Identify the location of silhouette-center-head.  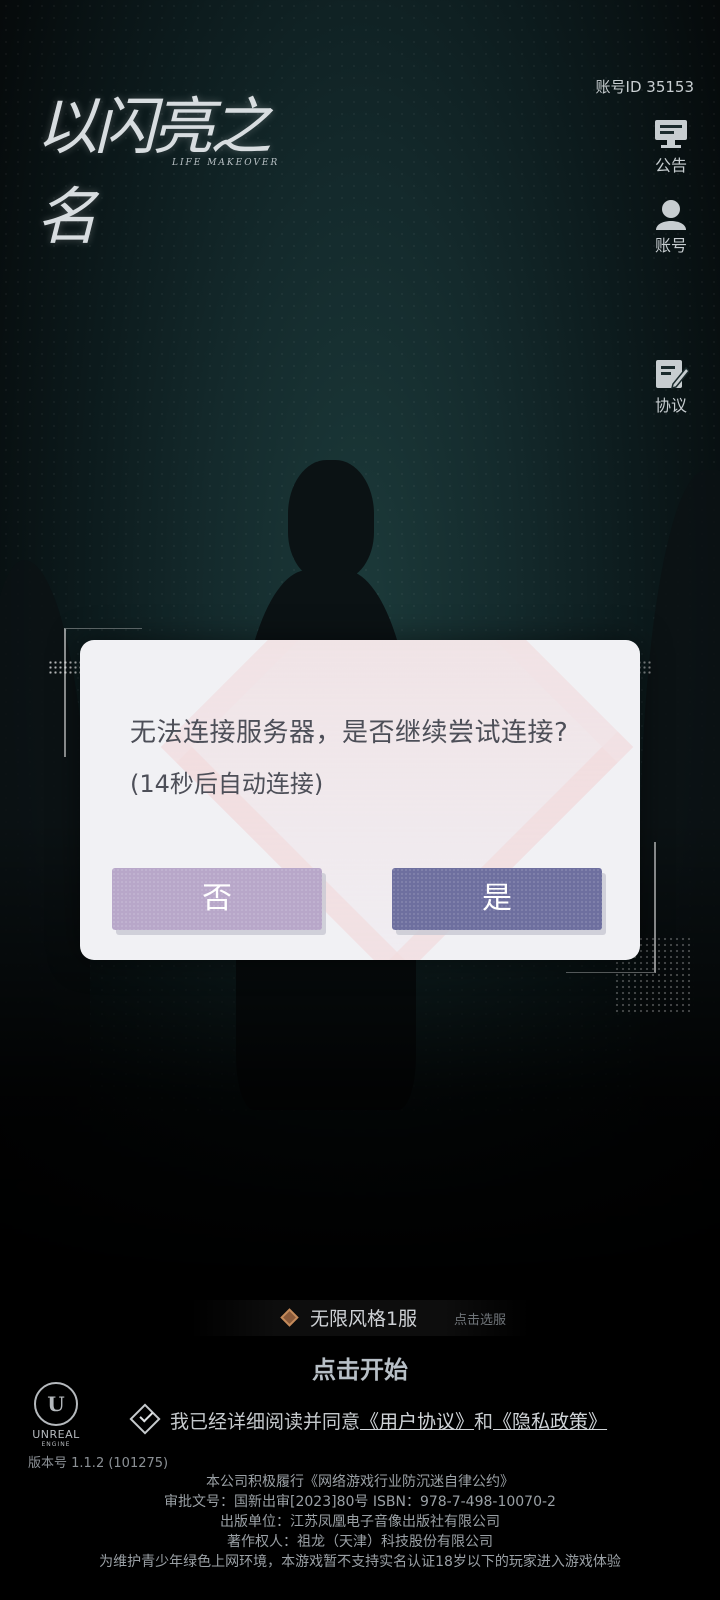
(331, 520).